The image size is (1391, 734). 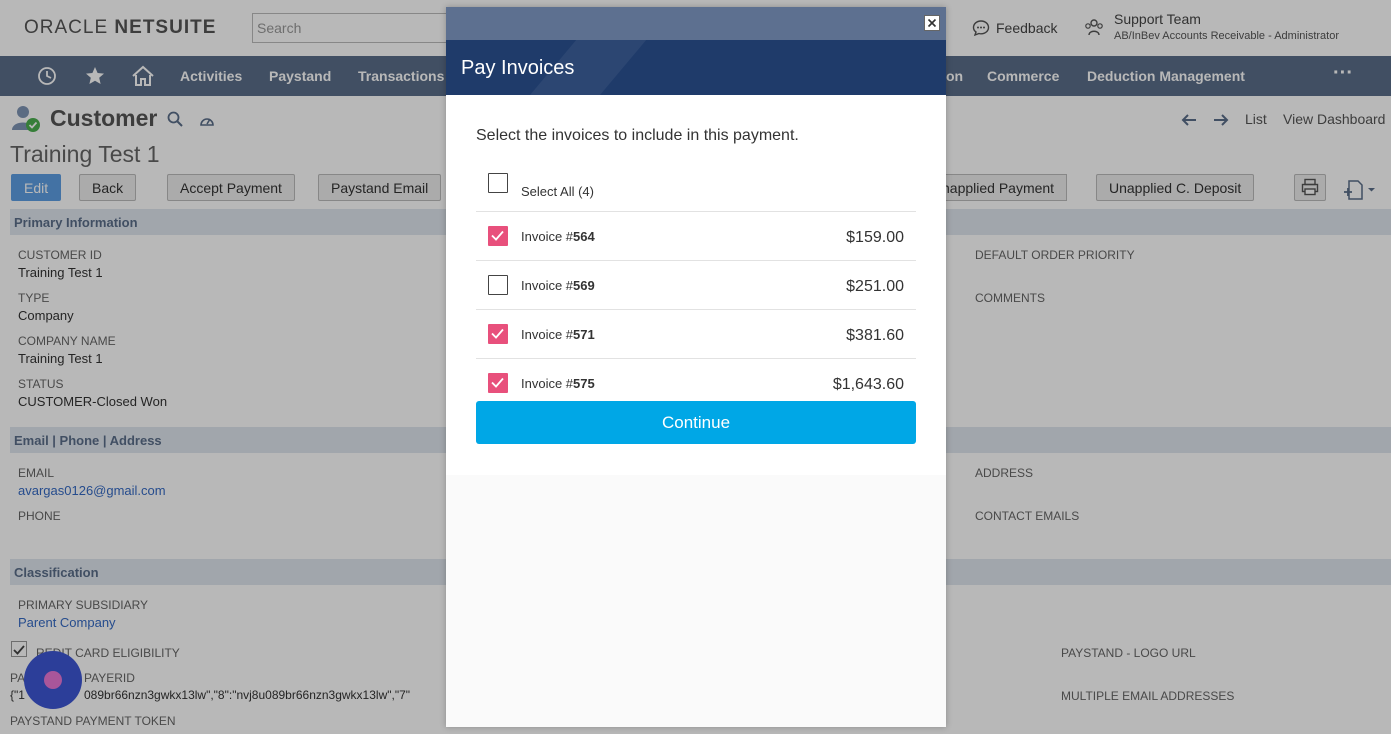 What do you see at coordinates (696, 422) in the screenshot?
I see `continue-button: Continue` at bounding box center [696, 422].